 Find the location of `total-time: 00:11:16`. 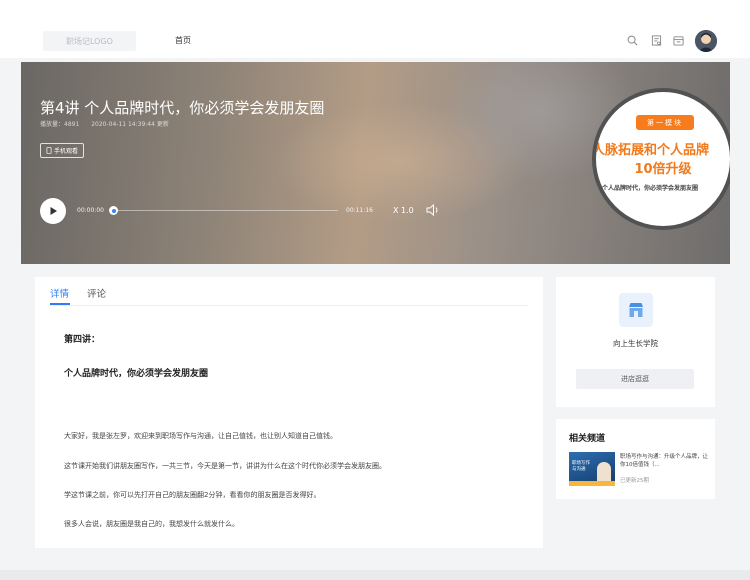

total-time: 00:11:16 is located at coordinates (359, 210).